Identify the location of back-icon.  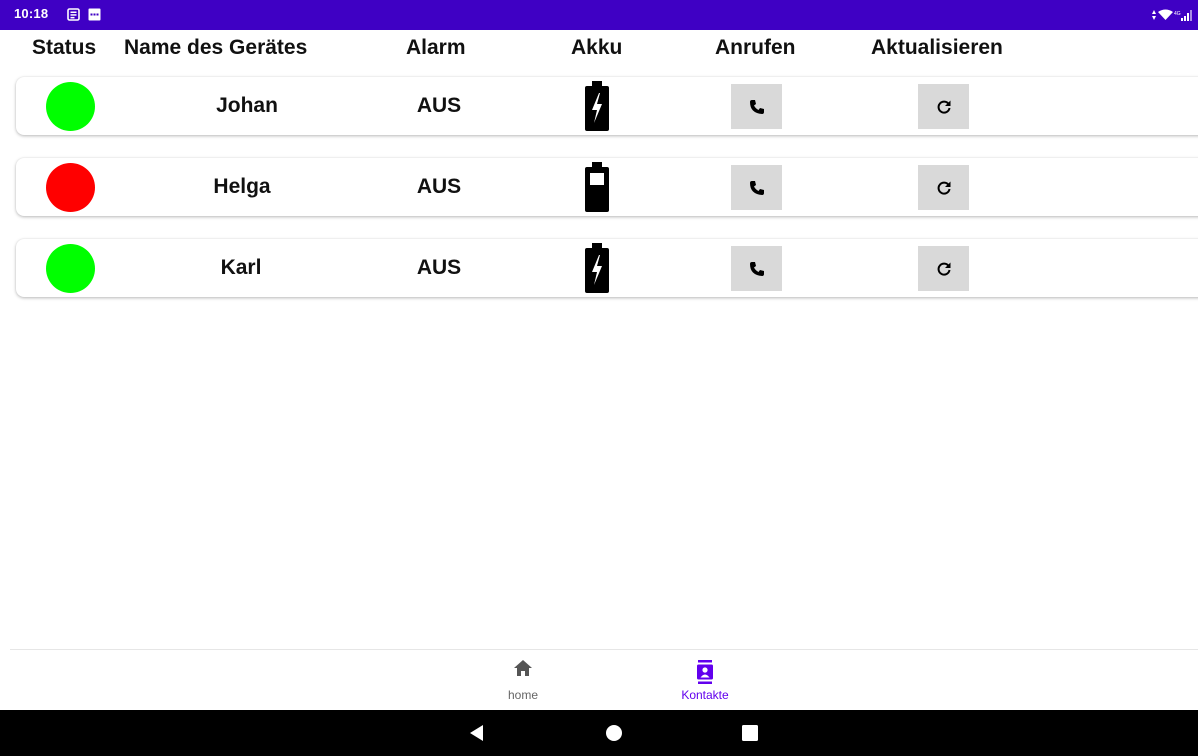
(477, 733).